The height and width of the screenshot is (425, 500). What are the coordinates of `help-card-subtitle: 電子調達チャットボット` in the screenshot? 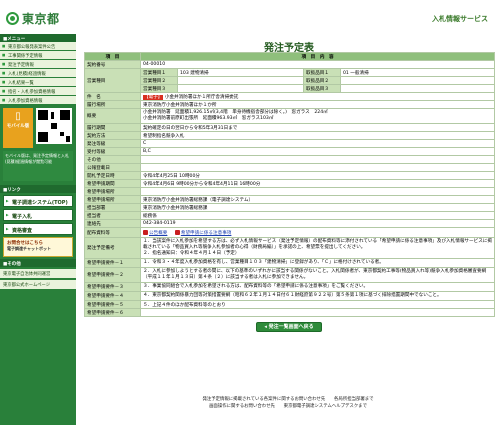 It's located at (29, 248).